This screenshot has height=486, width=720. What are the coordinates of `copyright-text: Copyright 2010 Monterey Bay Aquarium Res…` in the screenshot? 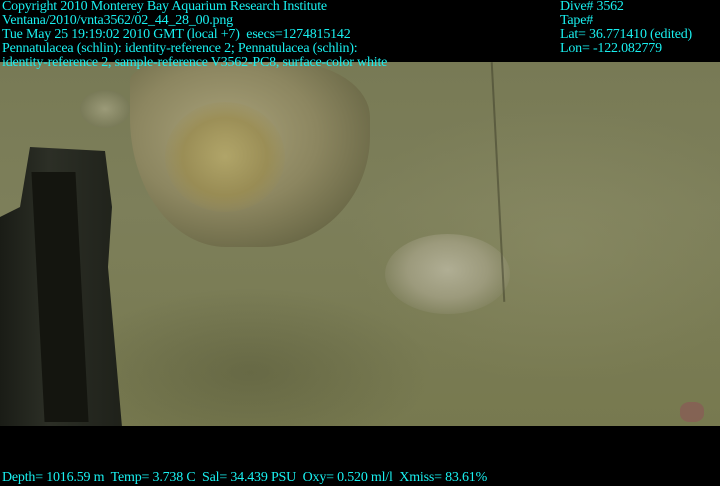 It's located at (164, 7).